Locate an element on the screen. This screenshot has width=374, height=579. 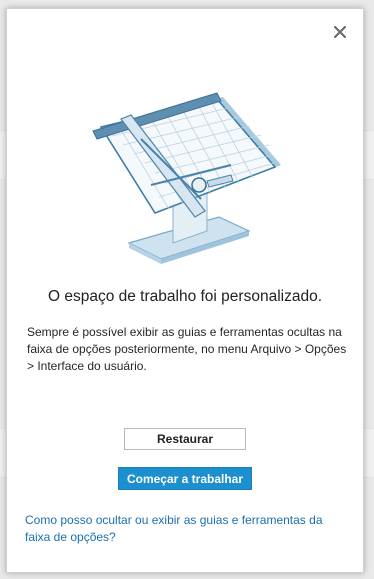
close-button is located at coordinates (340, 32).